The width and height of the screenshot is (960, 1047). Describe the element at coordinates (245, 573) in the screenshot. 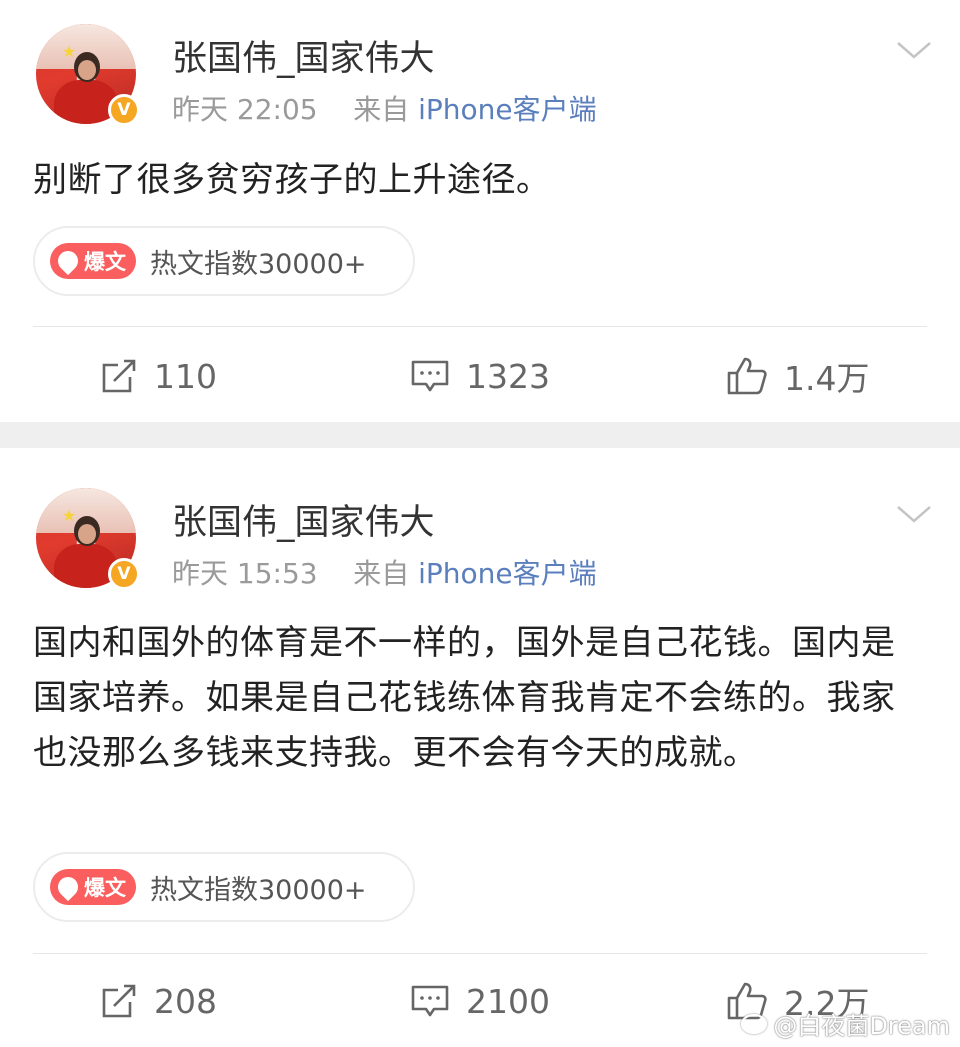

I see `post-time: 昨天 15:53` at that location.